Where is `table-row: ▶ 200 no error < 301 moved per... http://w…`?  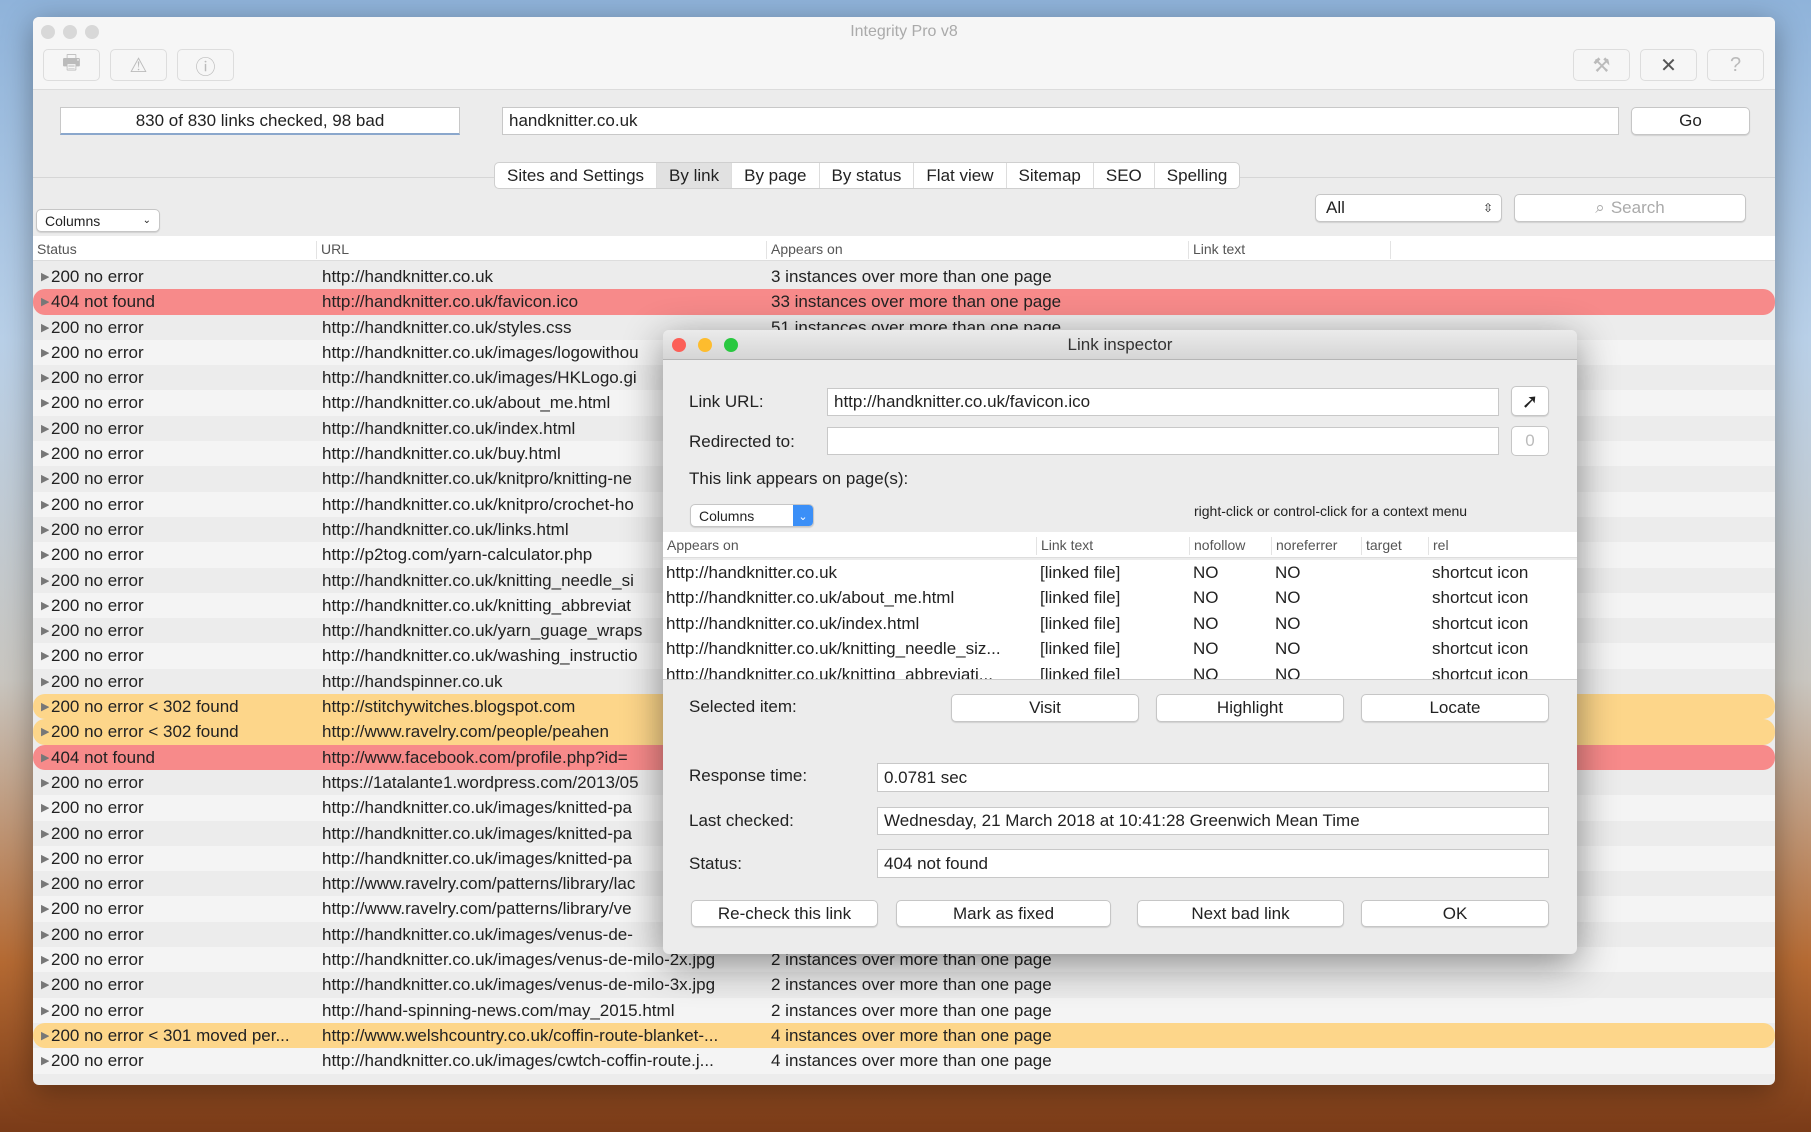
table-row: ▶ 200 no error < 301 moved per... http://w… is located at coordinates (904, 1035).